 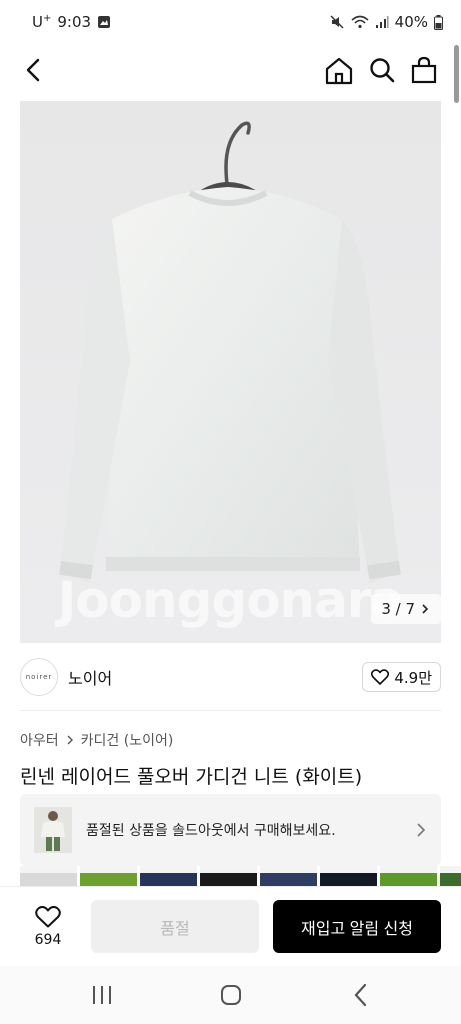 I want to click on system-back-icon, so click(x=361, y=995).